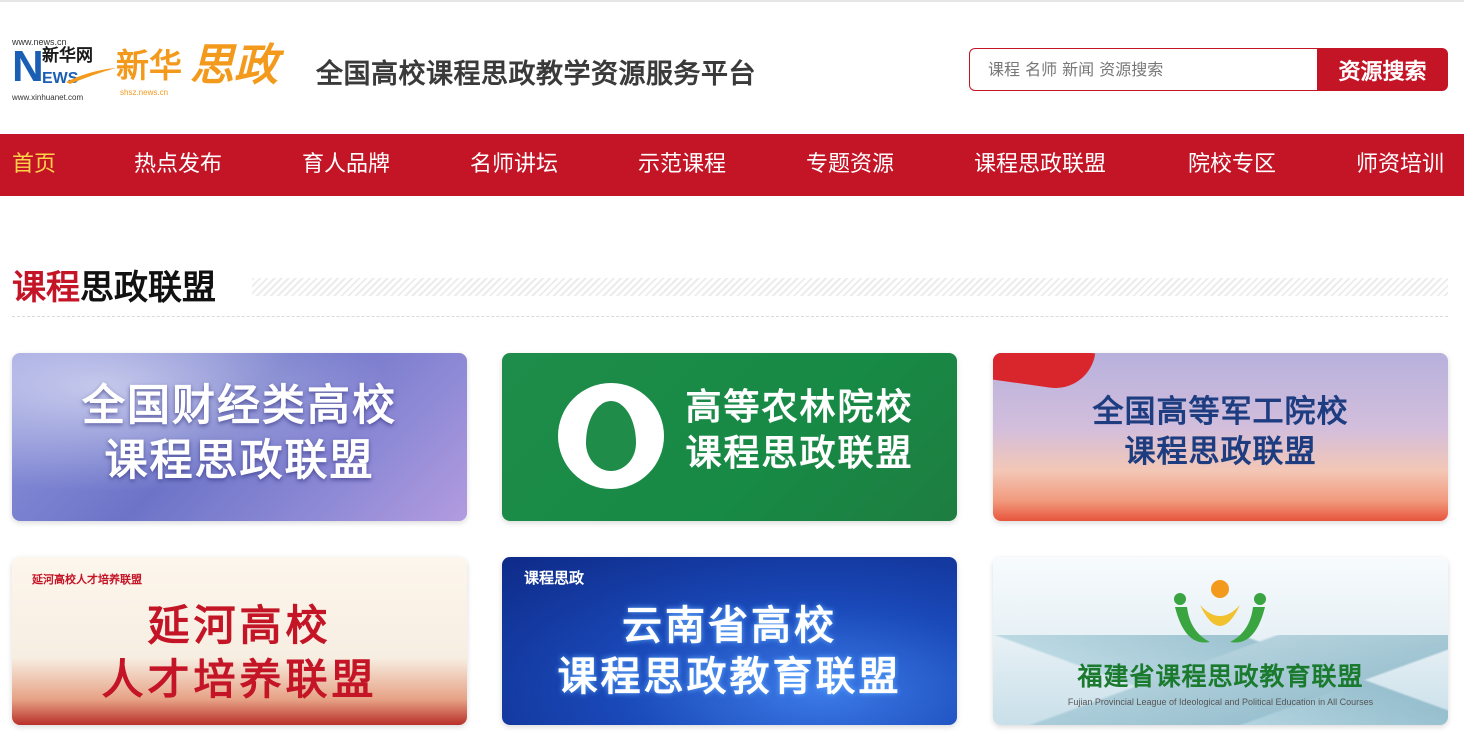 This screenshot has width=1464, height=735. Describe the element at coordinates (1220, 412) in the screenshot. I see `card-line1: 全国高等军工院校` at that location.